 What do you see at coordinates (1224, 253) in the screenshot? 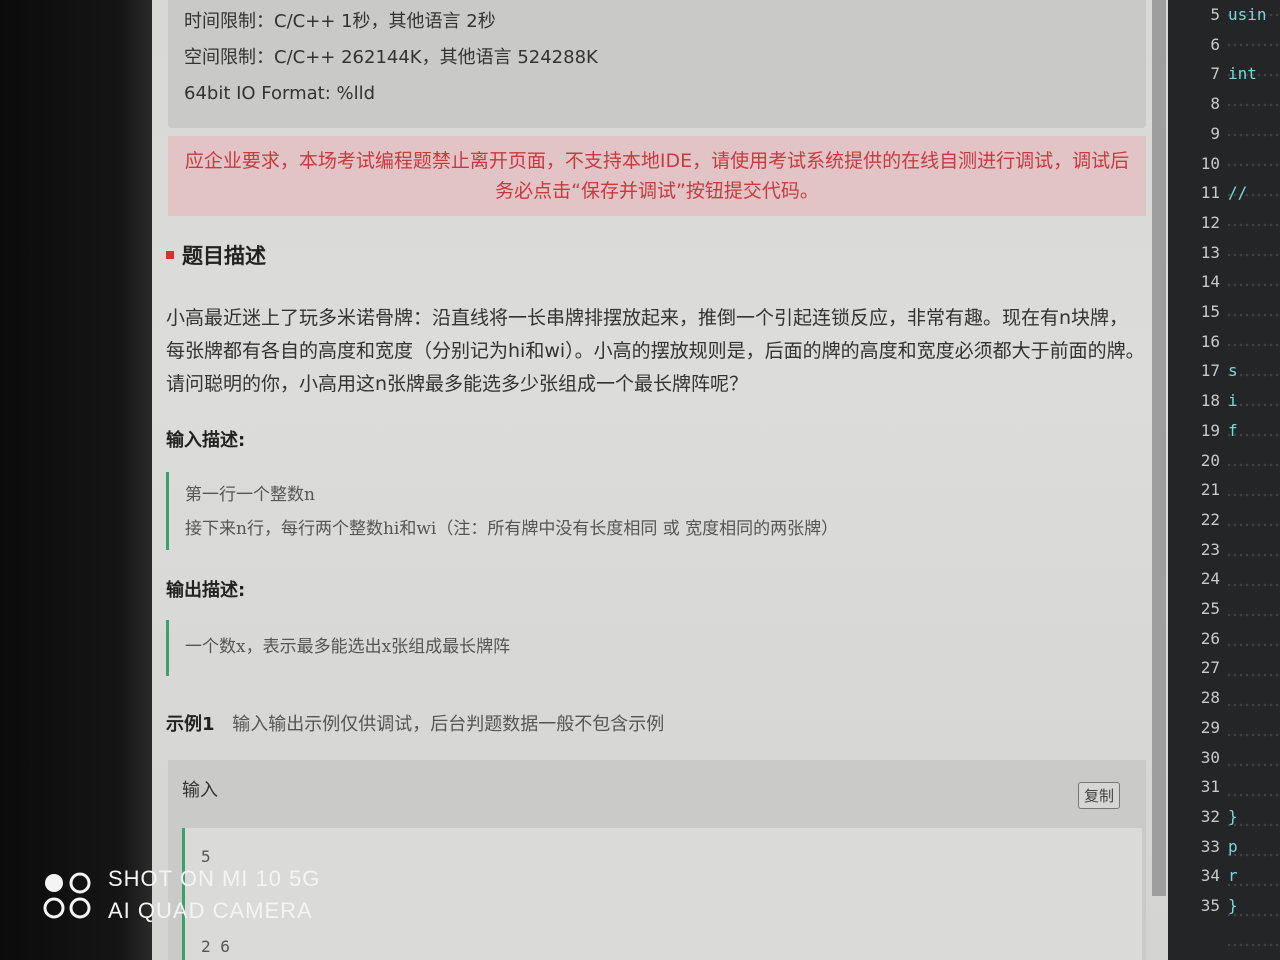
I see `editor-line: 13` at bounding box center [1224, 253].